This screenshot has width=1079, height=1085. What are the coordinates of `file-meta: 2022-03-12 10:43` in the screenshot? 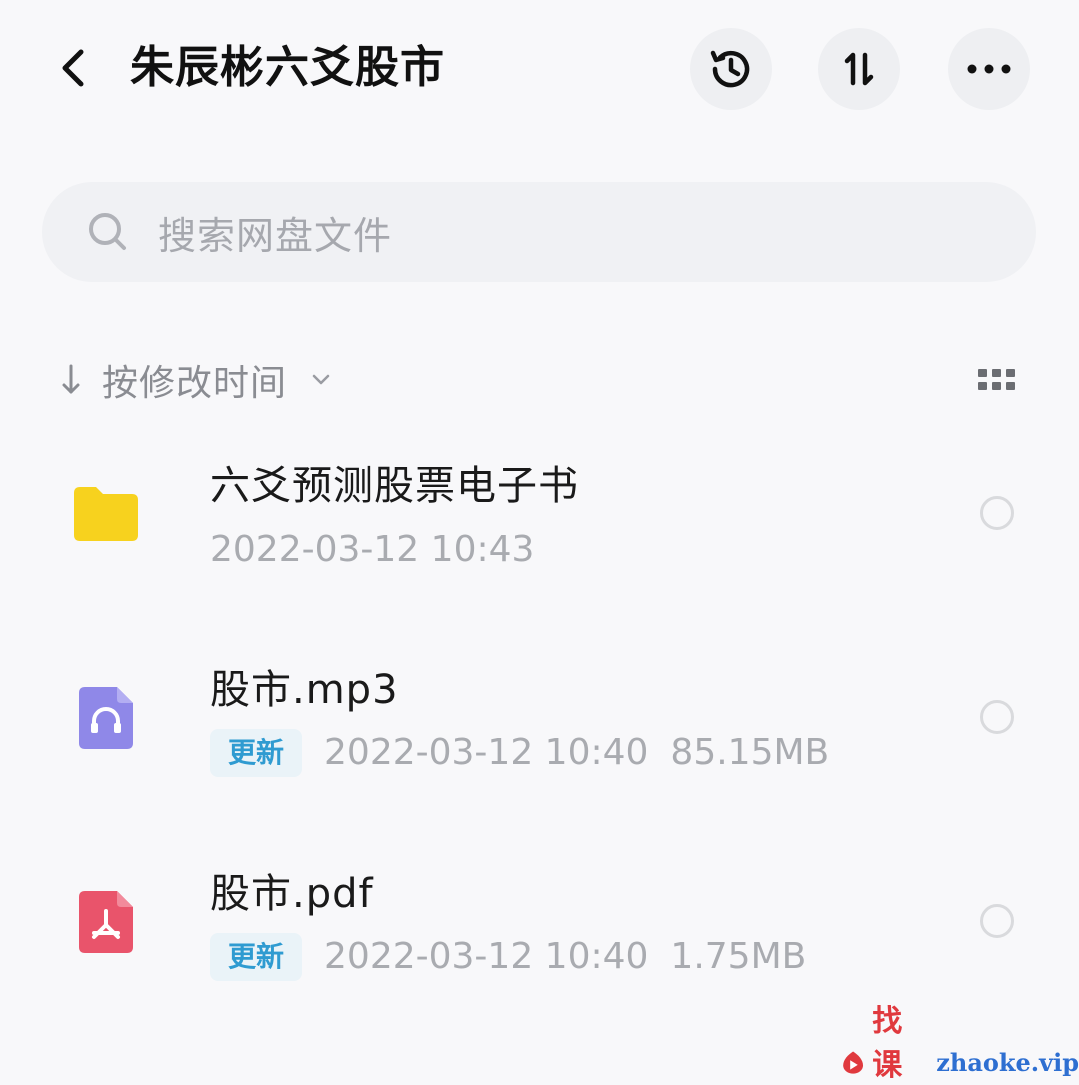 It's located at (372, 550).